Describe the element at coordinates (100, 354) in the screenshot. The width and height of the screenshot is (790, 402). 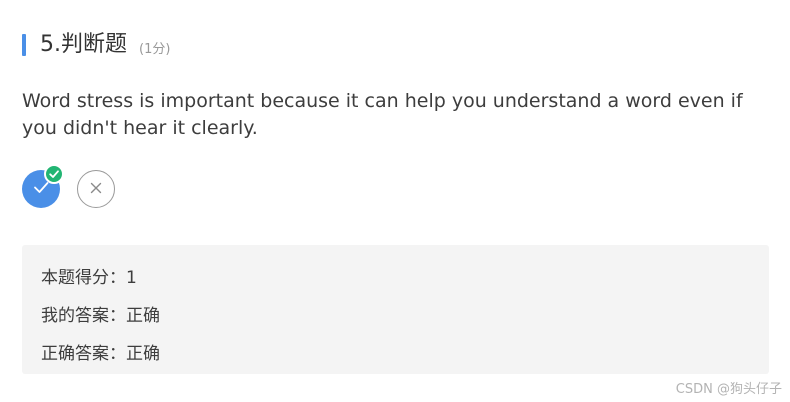
I see `correct-answer-line: 正确答案：正确` at that location.